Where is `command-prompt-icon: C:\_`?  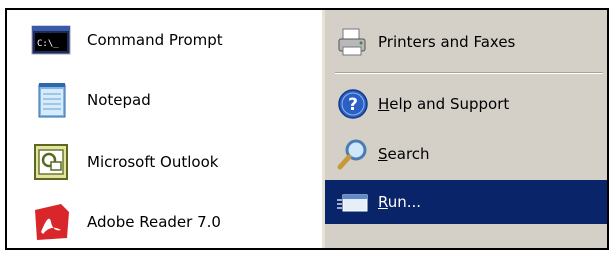
command-prompt-icon: C:\_ is located at coordinates (51, 40).